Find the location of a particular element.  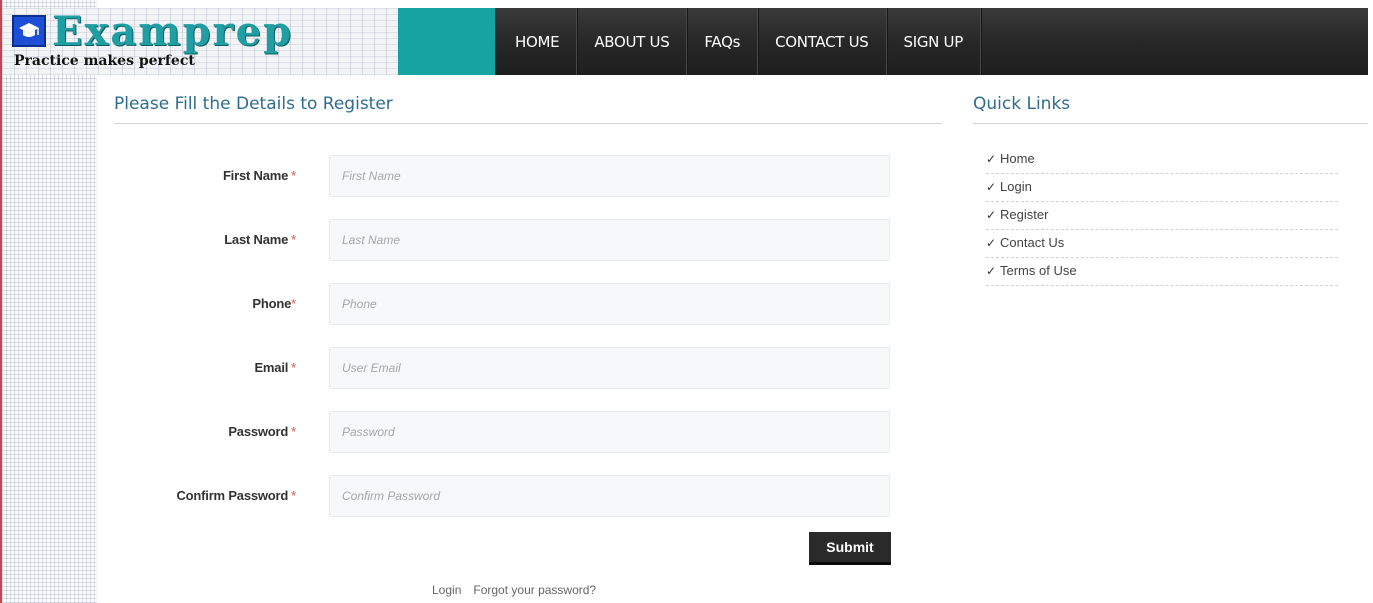

email-label: Email * is located at coordinates (275, 368).